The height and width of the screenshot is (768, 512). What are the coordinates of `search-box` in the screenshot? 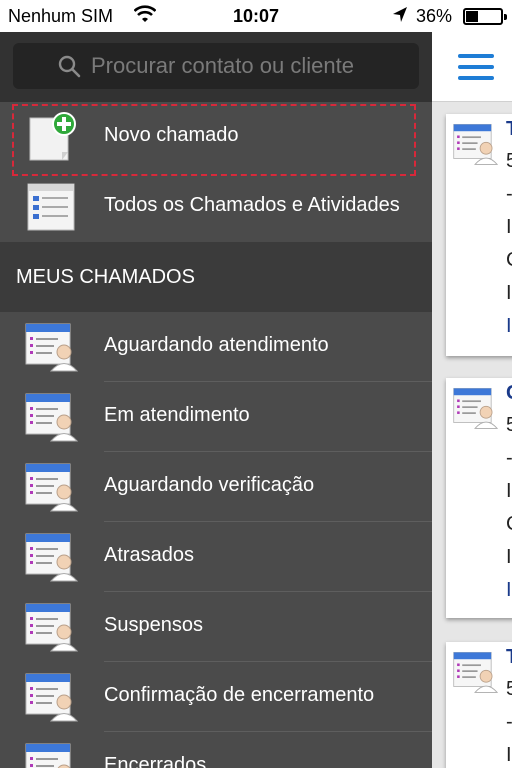 It's located at (216, 66).